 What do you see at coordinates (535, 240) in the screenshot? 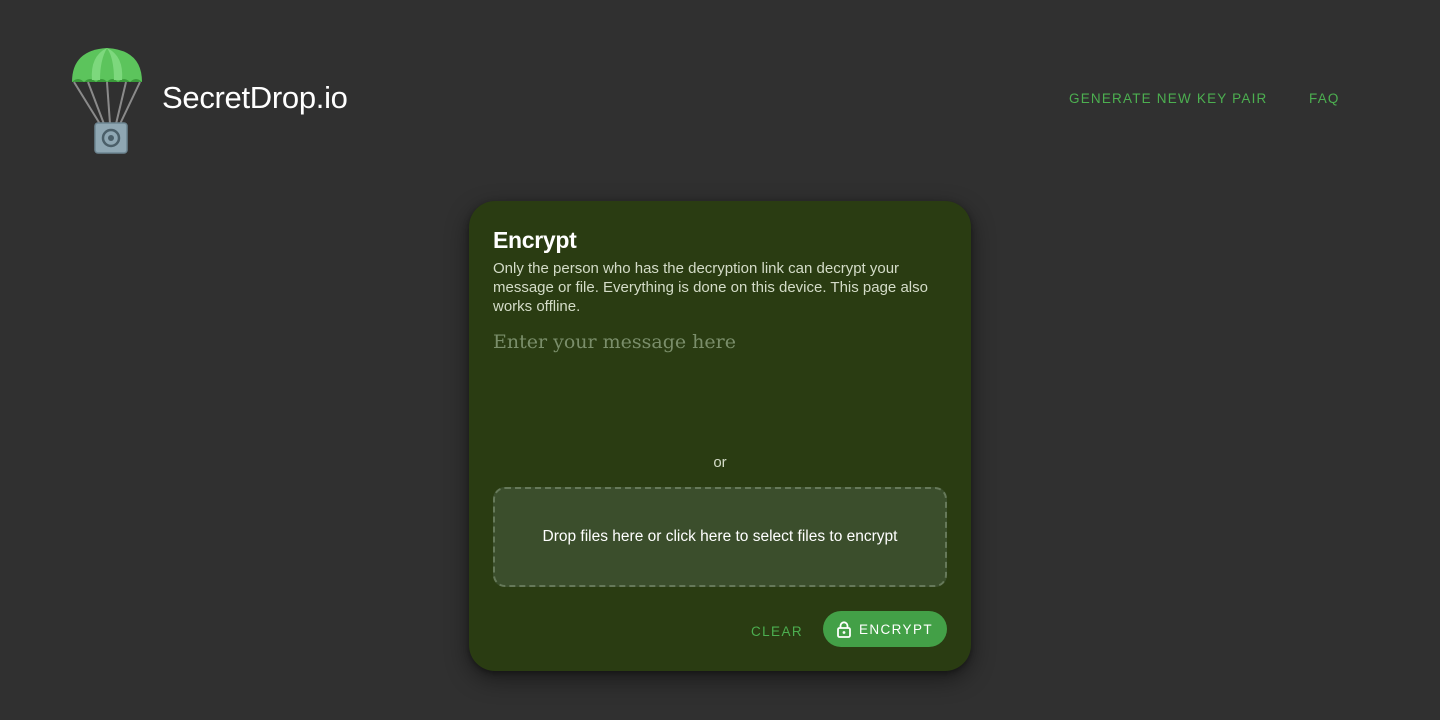
I see `card-title: Encrypt` at bounding box center [535, 240].